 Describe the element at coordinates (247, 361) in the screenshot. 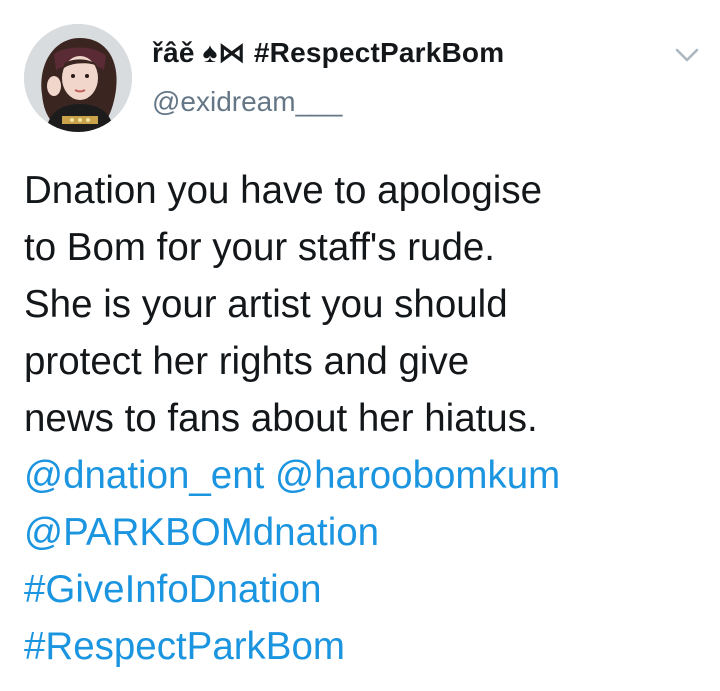

I see `tweet-text-line: protect her rights and give` at that location.